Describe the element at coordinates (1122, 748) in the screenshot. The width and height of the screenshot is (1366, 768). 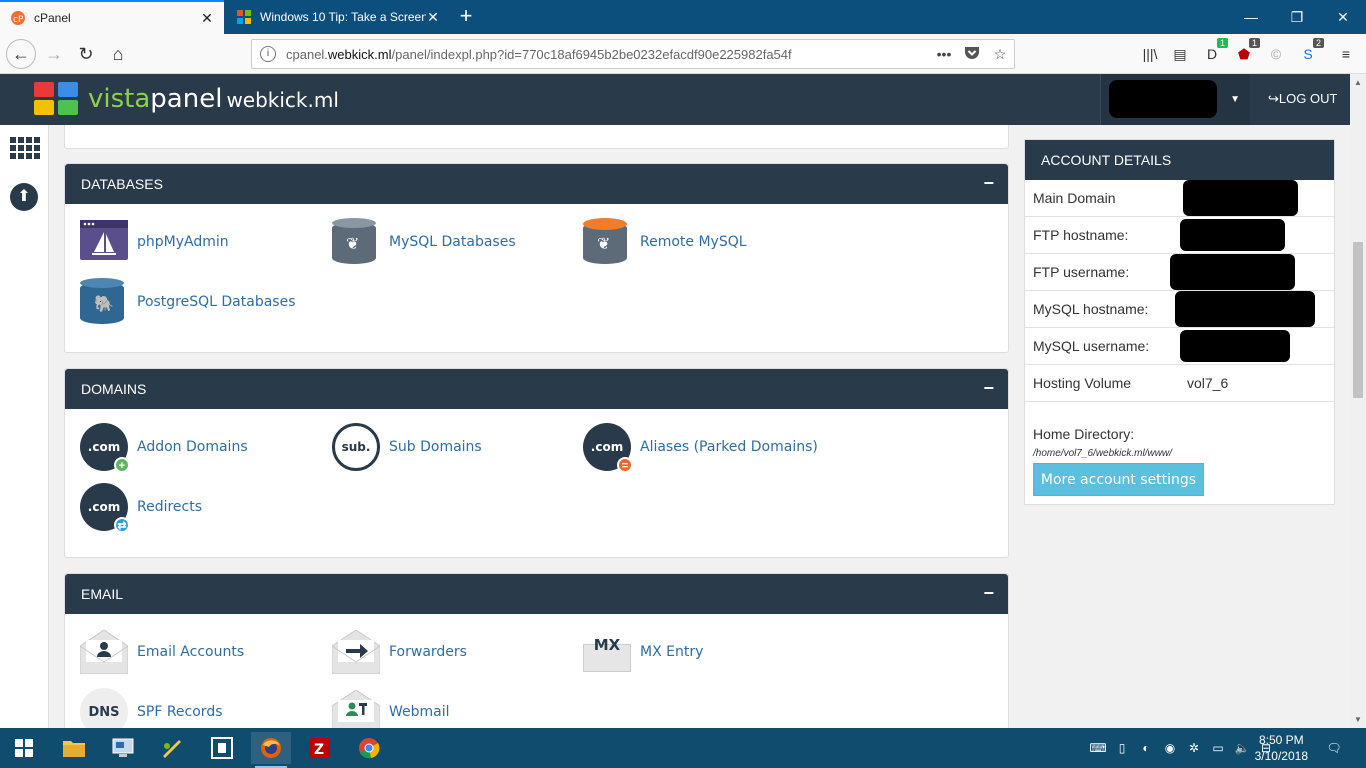
I see `tray-usb-icon: ▯` at that location.